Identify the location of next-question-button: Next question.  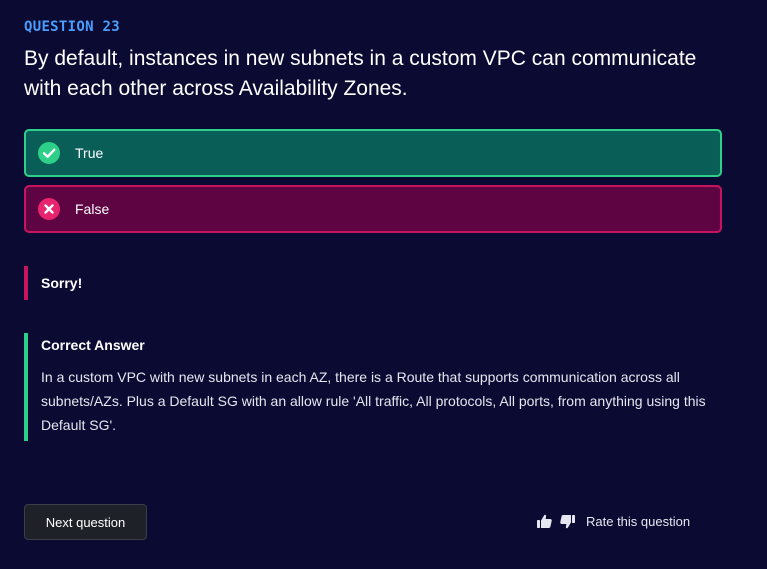
(85, 522).